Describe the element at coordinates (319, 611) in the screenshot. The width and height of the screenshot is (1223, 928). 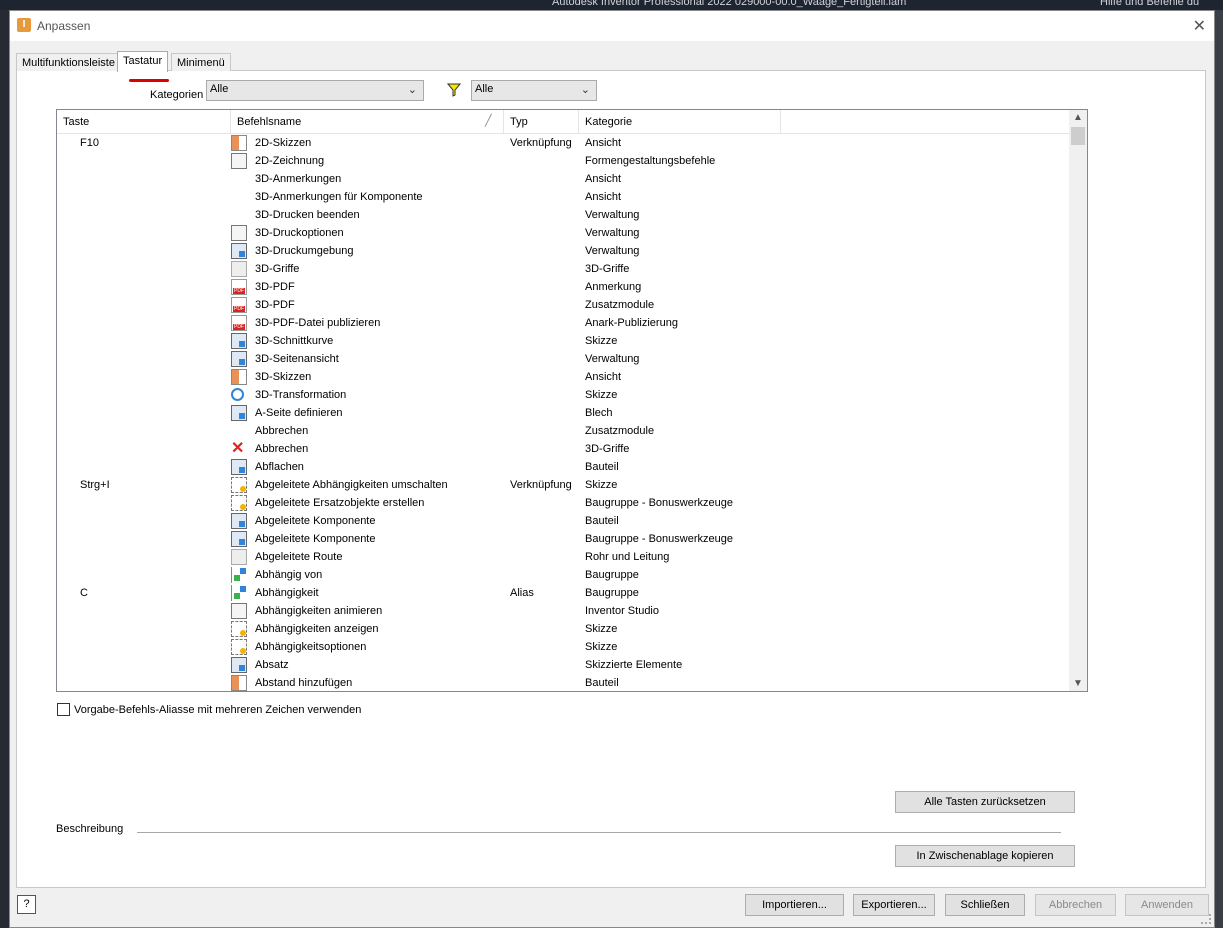
I see `row-command-name: Abhängigkeiten animieren` at that location.